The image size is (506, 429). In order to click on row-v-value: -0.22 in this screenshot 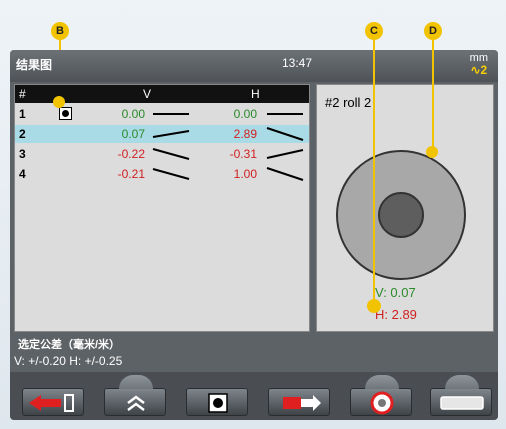, I will do `click(131, 154)`.